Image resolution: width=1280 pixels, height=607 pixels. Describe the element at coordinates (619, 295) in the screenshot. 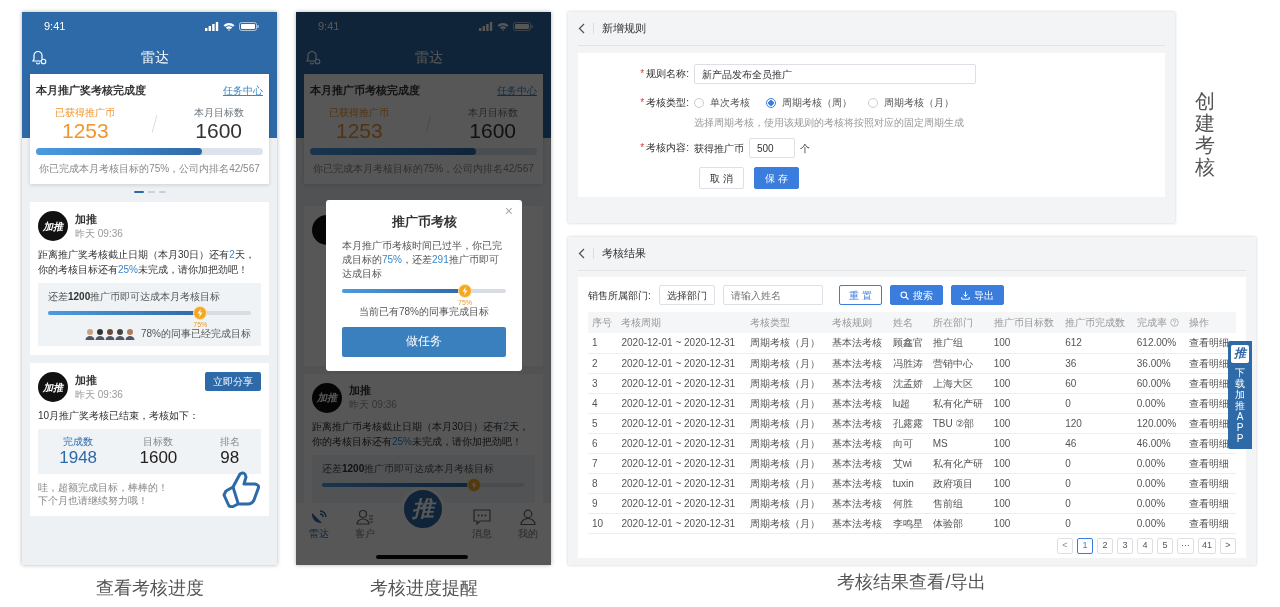

I see `filter-label: 销售所属部门:` at that location.